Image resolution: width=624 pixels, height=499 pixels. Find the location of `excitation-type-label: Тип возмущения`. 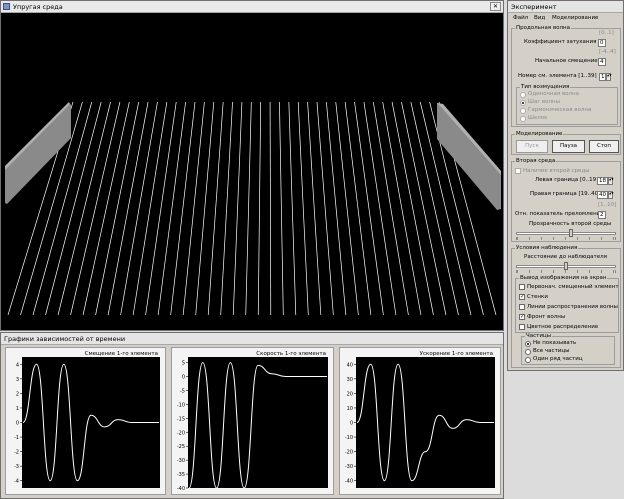

excitation-type-label: Тип возмущения is located at coordinates (545, 87).